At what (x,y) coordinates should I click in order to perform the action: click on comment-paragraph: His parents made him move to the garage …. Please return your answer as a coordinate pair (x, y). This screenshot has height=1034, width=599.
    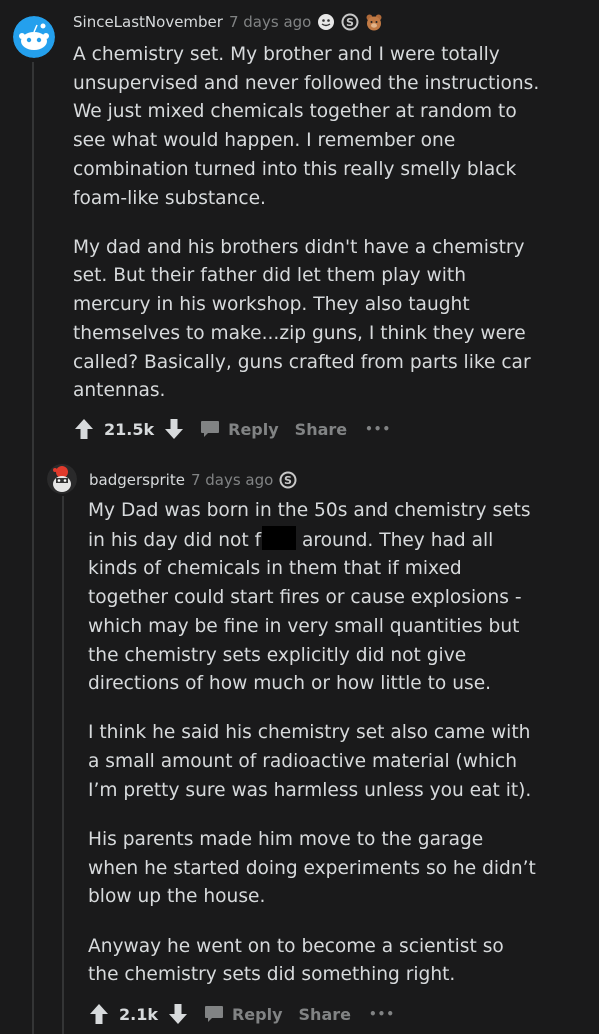
    Looking at the image, I should click on (312, 868).